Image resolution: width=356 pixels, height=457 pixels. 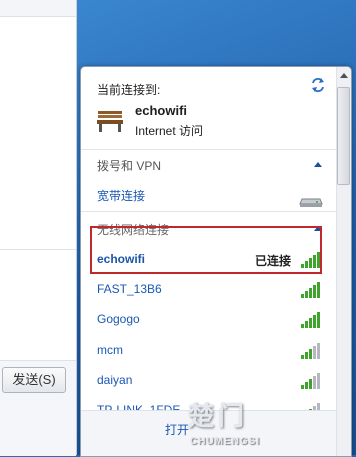 I want to click on selected-network-highlight, so click(x=206, y=250).